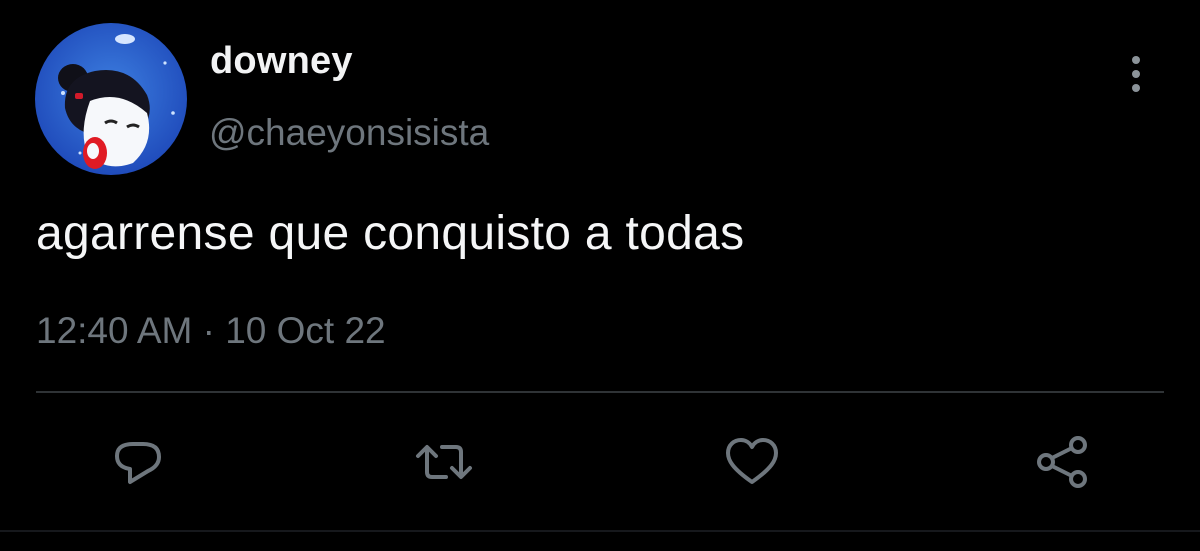 The height and width of the screenshot is (551, 1200). I want to click on display-name: downey, so click(281, 61).